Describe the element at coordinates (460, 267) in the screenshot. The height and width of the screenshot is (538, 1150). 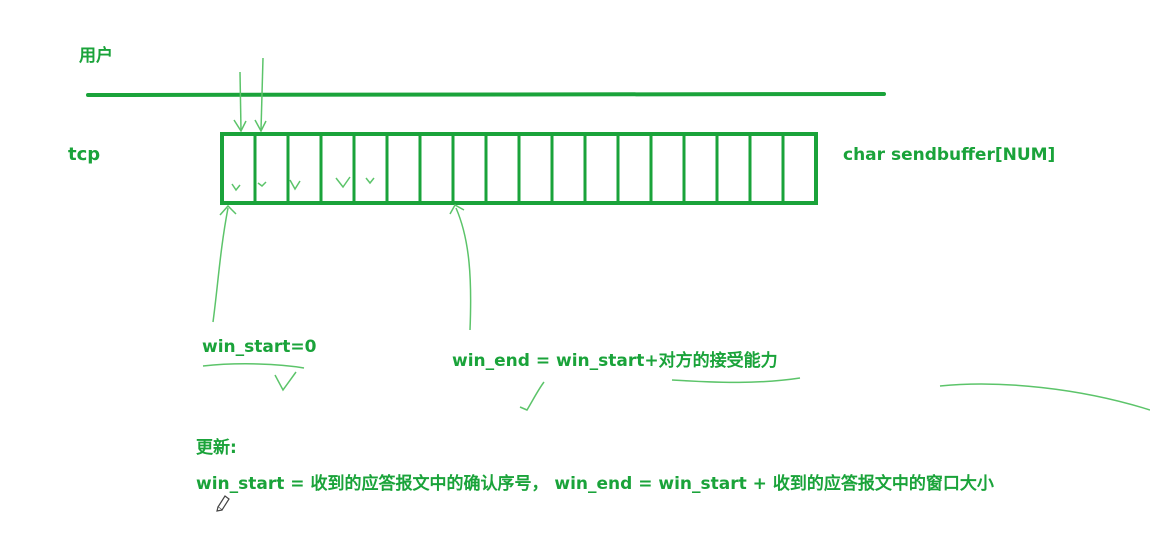
I see `win-end-arrow` at that location.